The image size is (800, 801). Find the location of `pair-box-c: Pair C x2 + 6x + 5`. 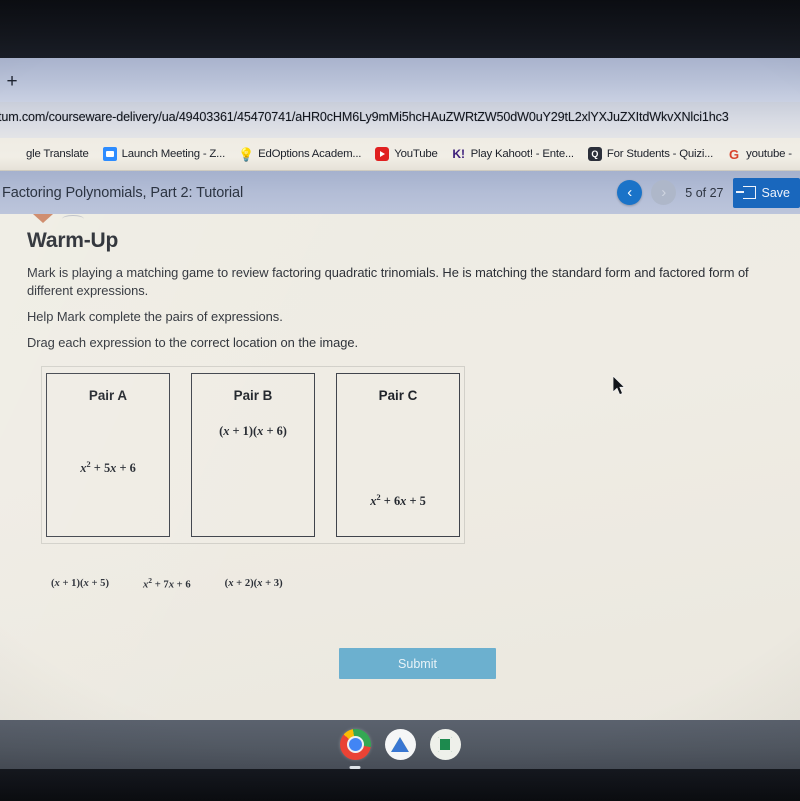

pair-box-c: Pair C x2 + 6x + 5 is located at coordinates (398, 455).